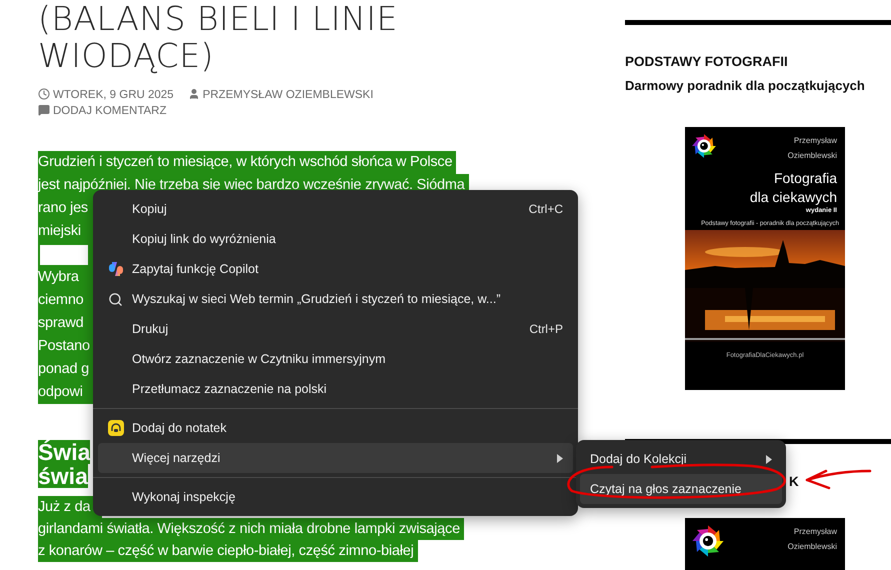 This screenshot has width=891, height=570. Describe the element at coordinates (335, 458) in the screenshot. I see `menu-item: Więcej narzędzi` at that location.